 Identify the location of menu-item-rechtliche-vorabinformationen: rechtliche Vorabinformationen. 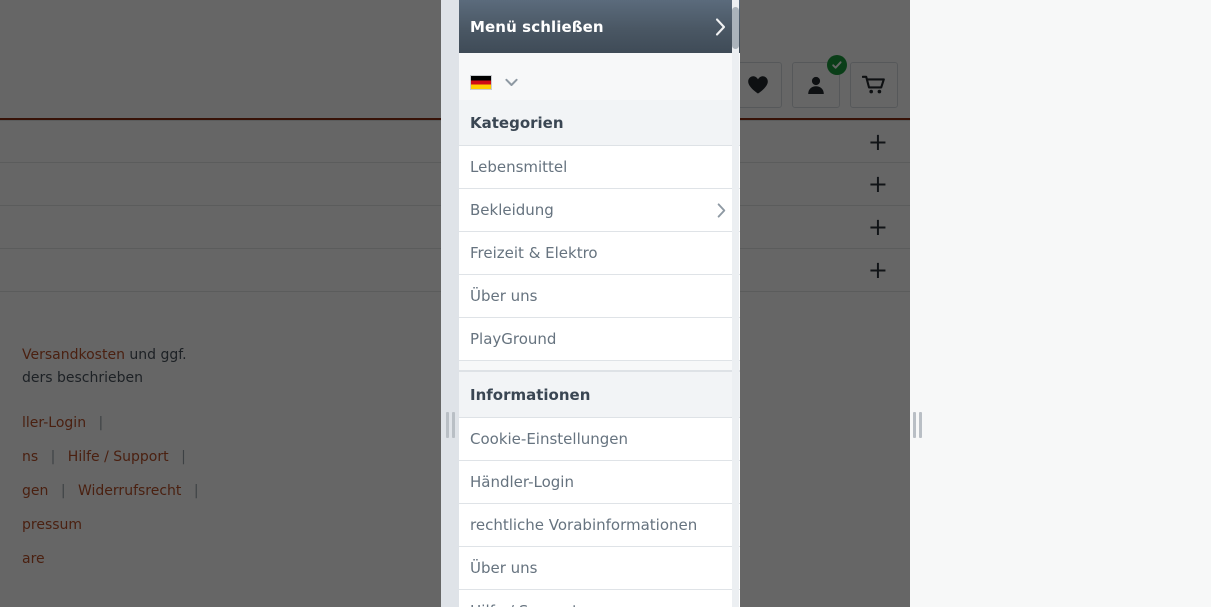
(599, 525).